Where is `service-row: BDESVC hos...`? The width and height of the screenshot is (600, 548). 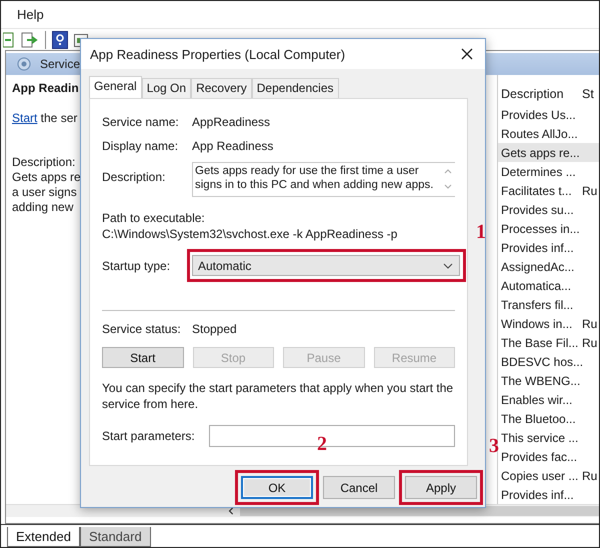
service-row: BDESVC hos... is located at coordinates (548, 362).